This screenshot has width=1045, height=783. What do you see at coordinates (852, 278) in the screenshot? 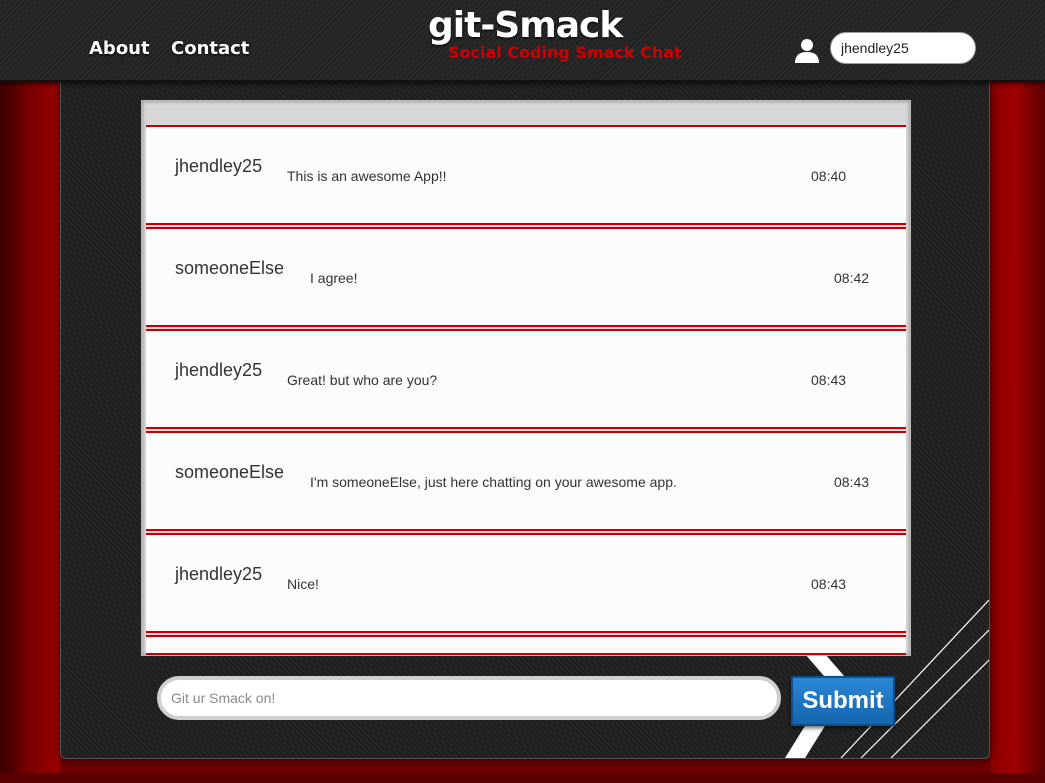
I see `message-time: 08:42` at bounding box center [852, 278].